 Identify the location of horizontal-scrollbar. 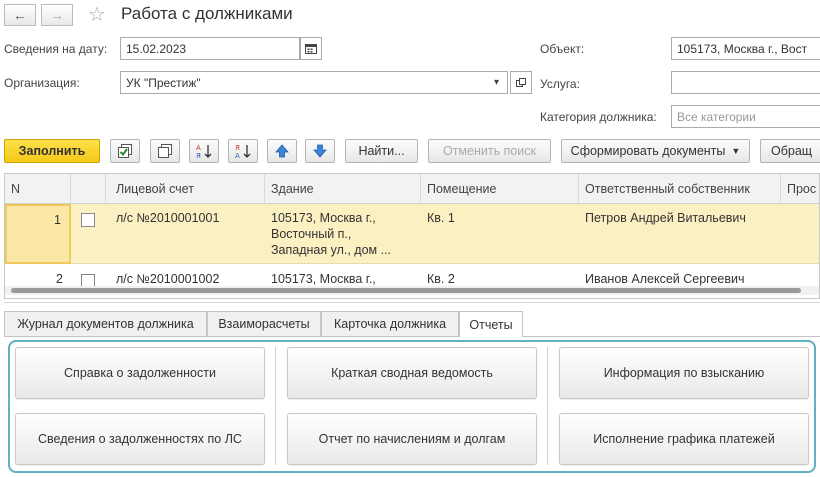
(412, 290).